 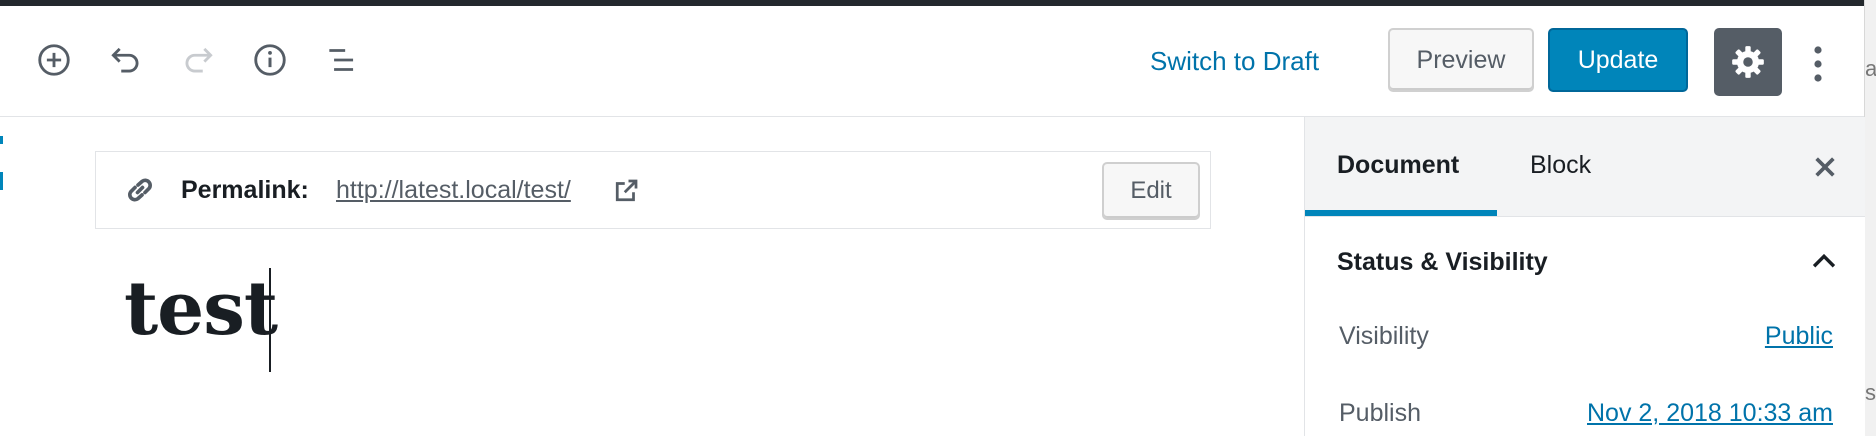 I want to click on post-title-input: test, so click(x=201, y=309).